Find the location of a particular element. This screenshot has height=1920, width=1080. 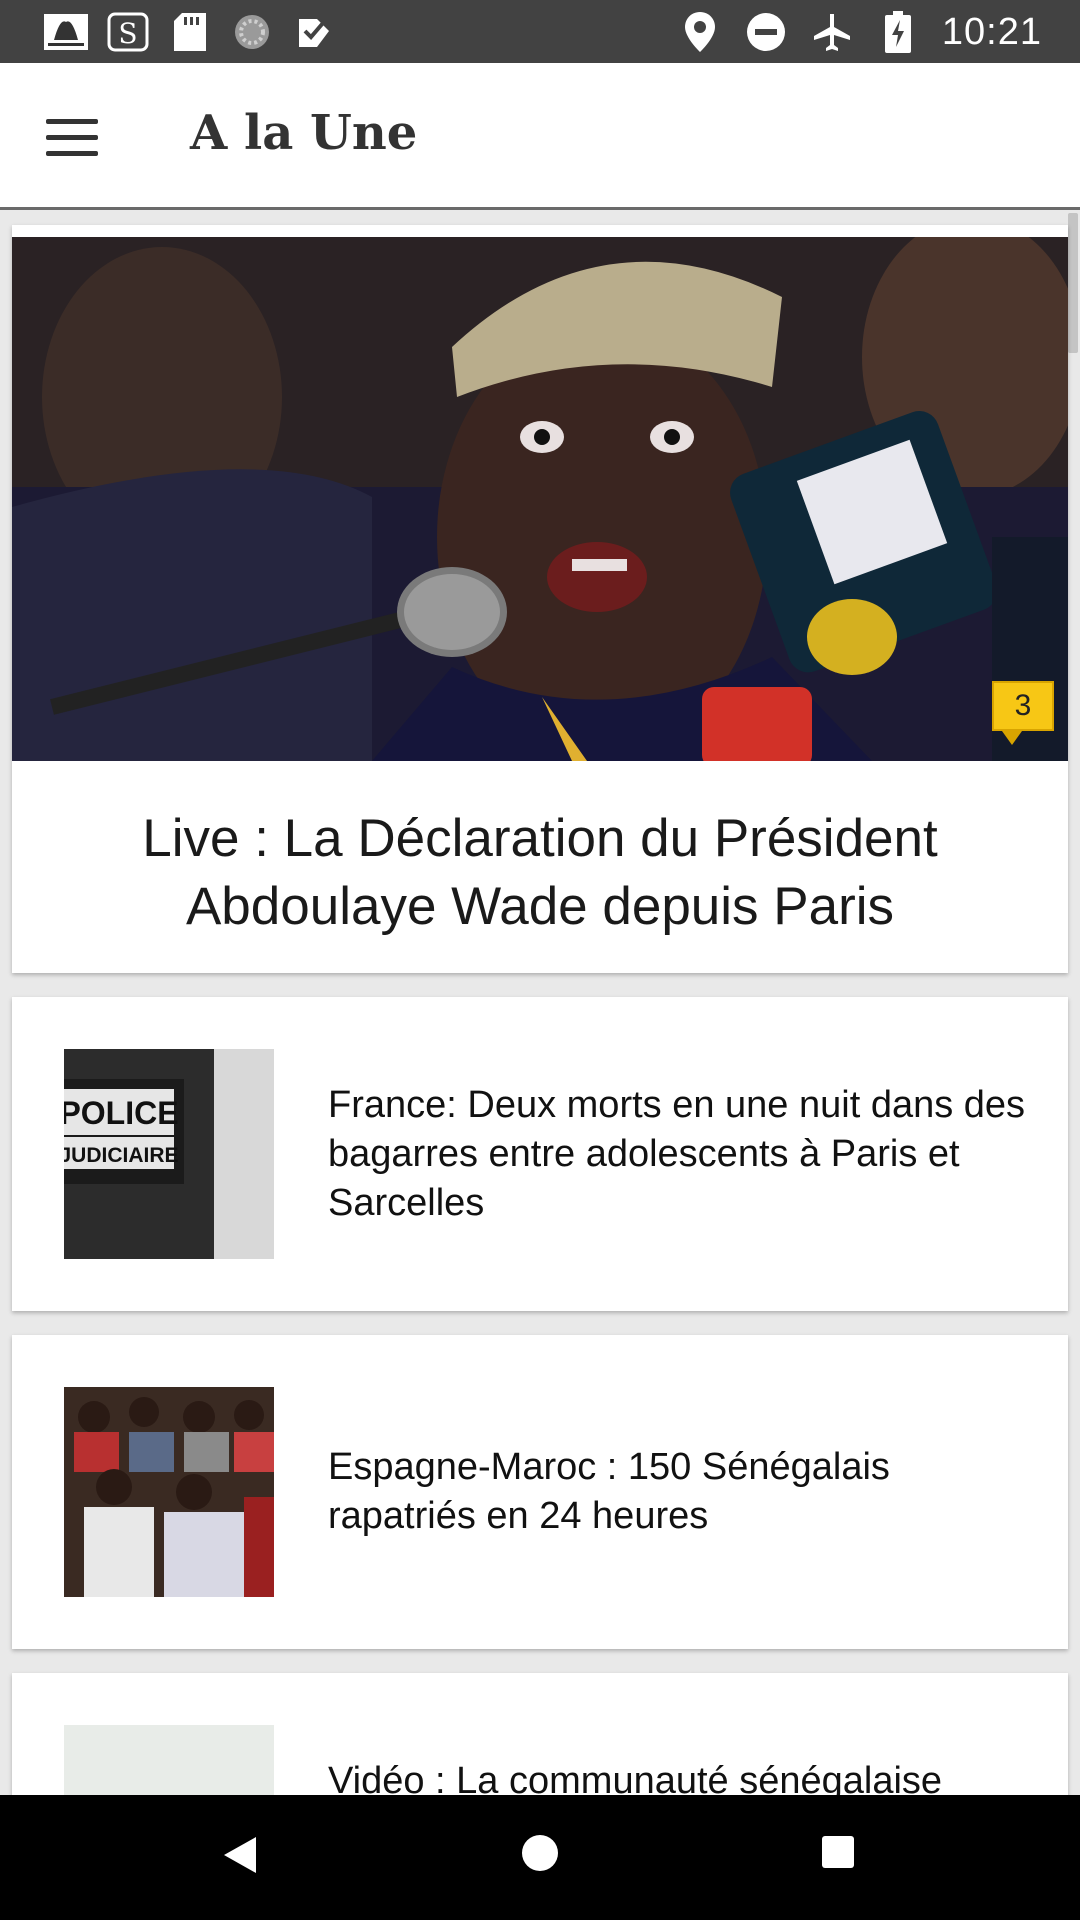

list-item: Vidéo : La communauté sénégalaise is located at coordinates (540, 1734).